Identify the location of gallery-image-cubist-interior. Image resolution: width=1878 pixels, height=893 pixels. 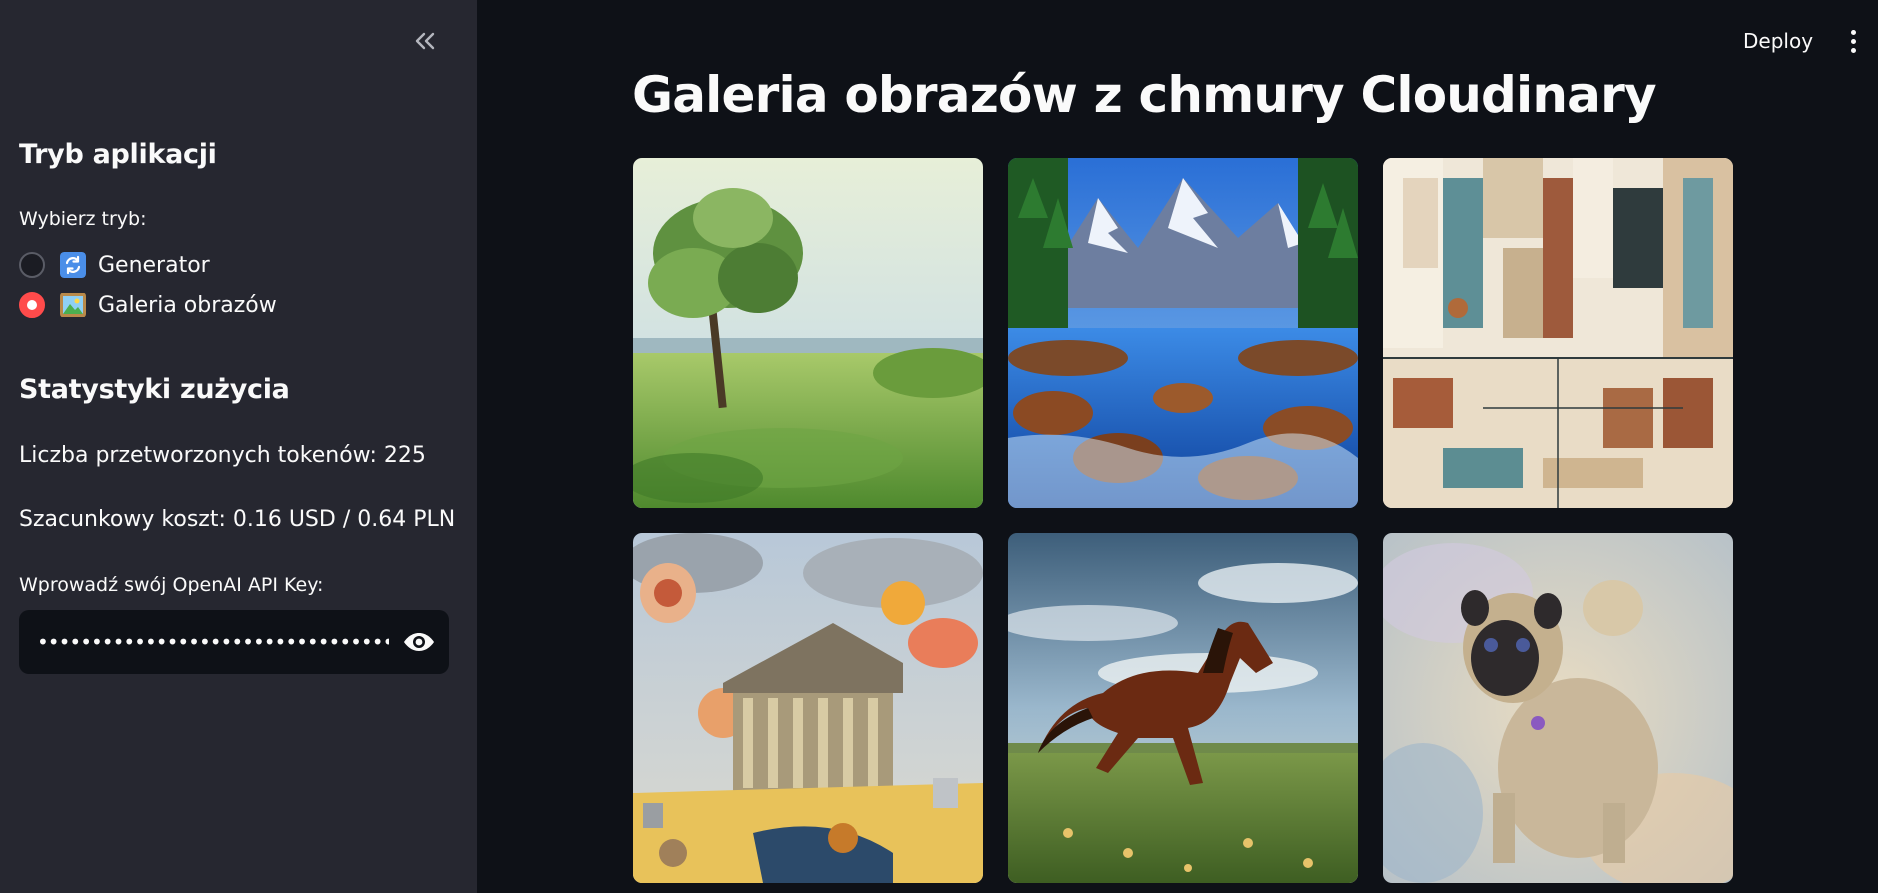
(1558, 333).